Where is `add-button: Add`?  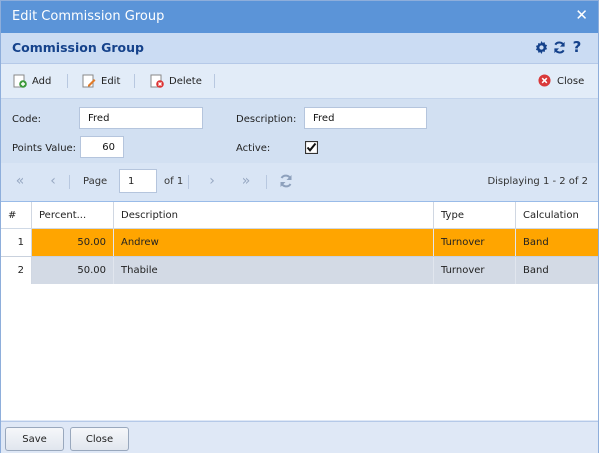
add-button: Add is located at coordinates (32, 81).